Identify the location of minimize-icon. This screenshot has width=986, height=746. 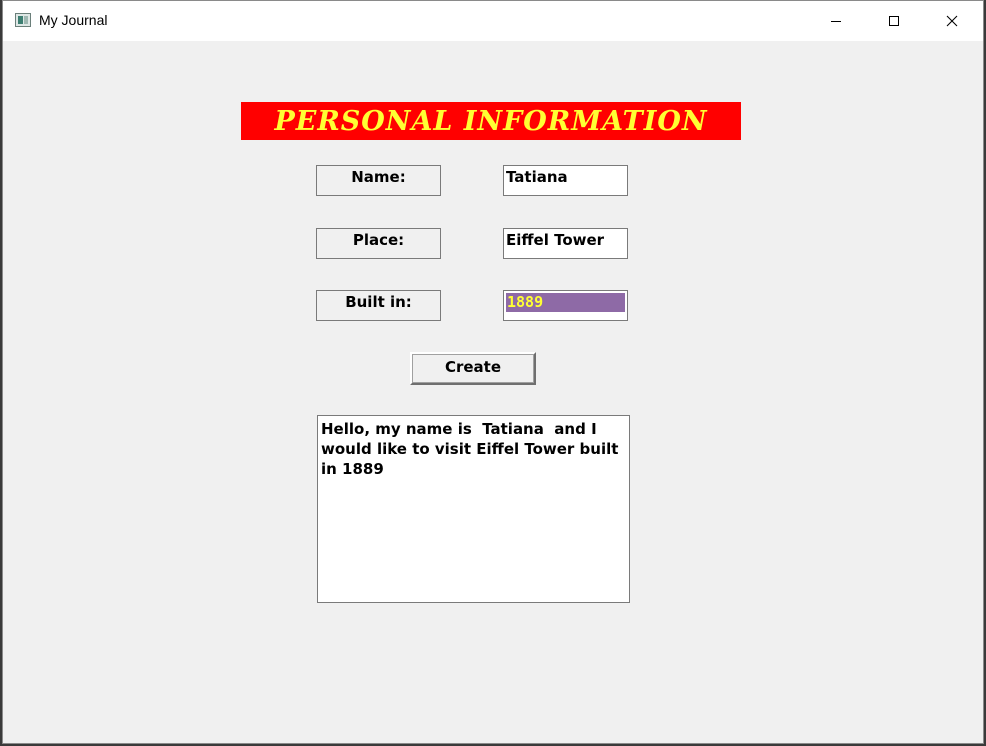
(836, 21).